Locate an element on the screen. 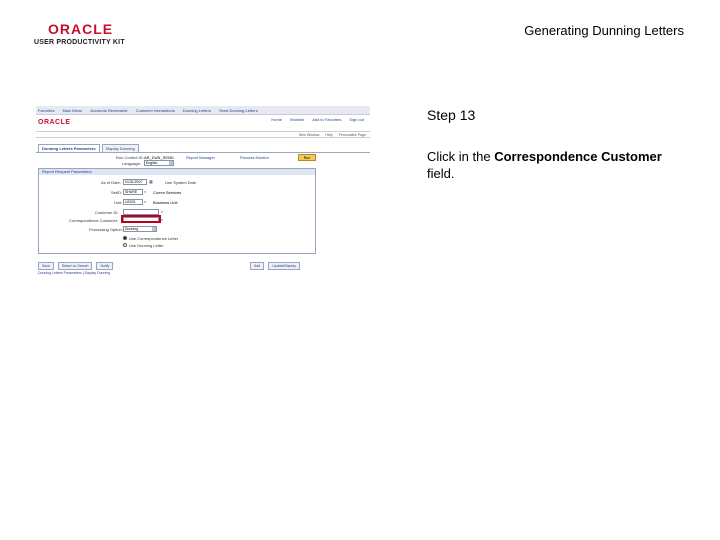 The height and width of the screenshot is (540, 720). radio-correspondence-label: Use Correspondence Letter is located at coordinates (154, 238).